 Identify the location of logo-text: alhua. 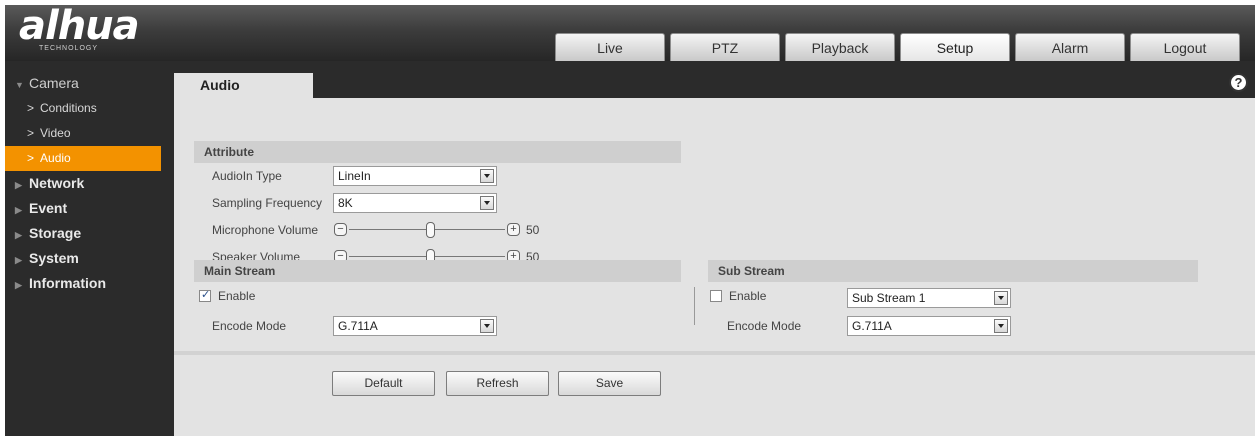
(79, 26).